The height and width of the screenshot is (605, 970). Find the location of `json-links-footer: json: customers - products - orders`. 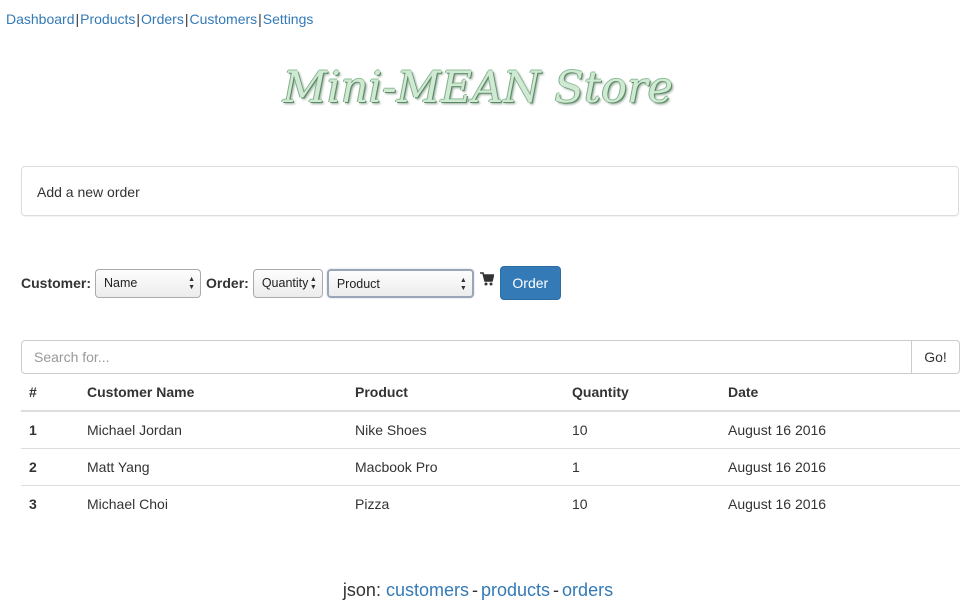

json-links-footer: json: customers - products - orders is located at coordinates (478, 590).